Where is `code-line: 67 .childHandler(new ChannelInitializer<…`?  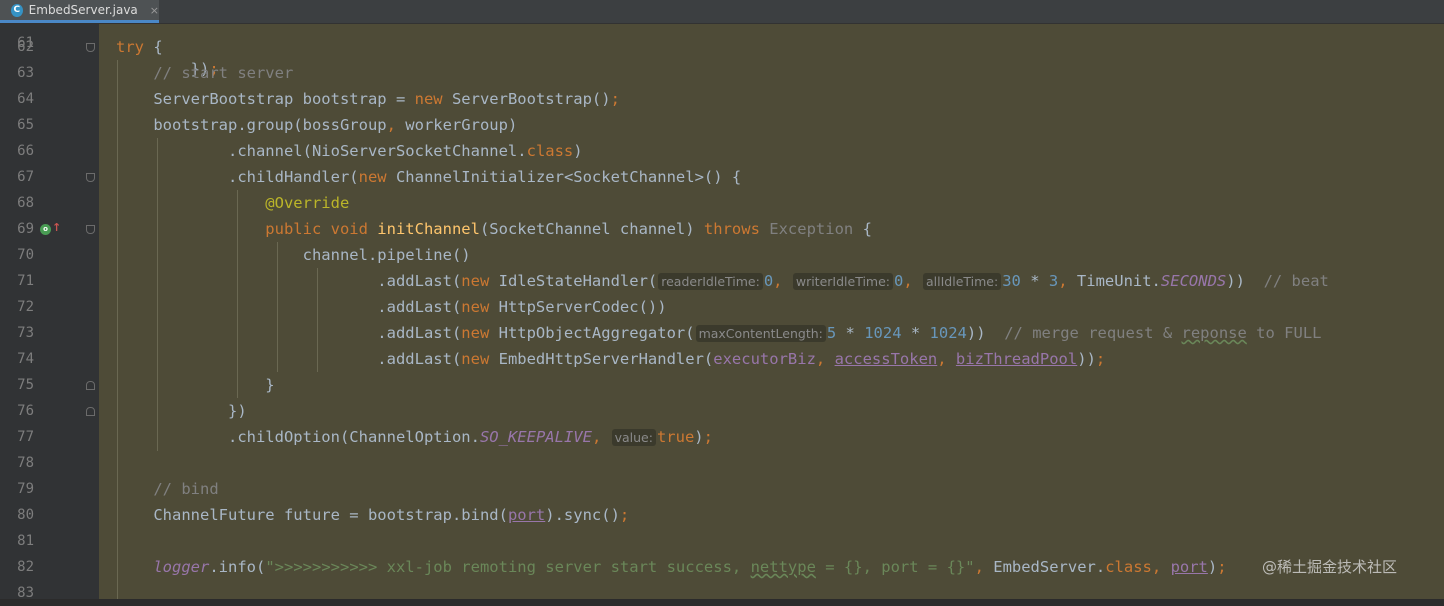 code-line: 67 .childHandler(new ChannelInitializer<… is located at coordinates (722, 177).